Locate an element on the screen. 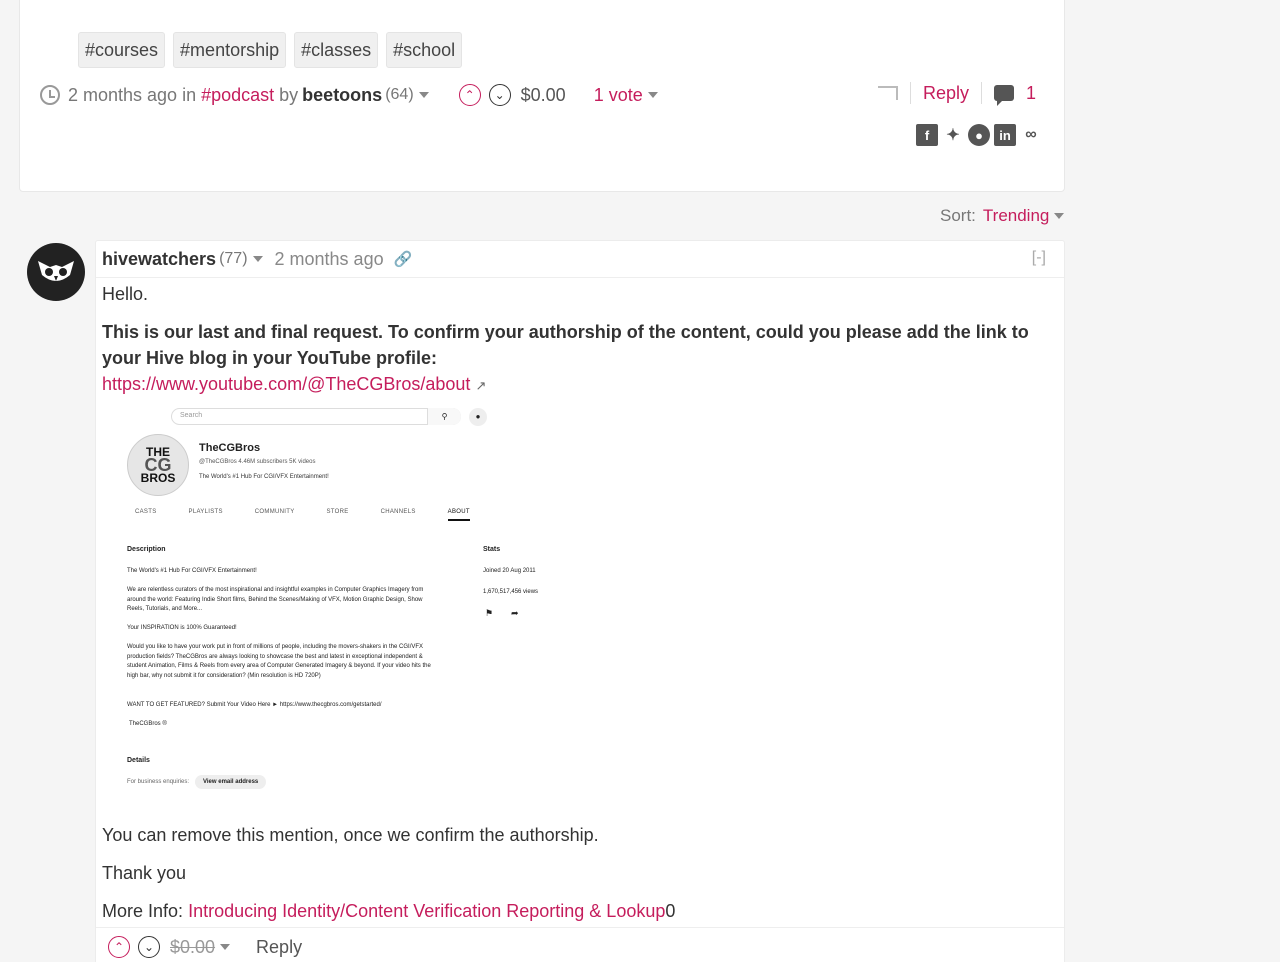 Image resolution: width=1280 pixels, height=962 pixels. by-text: by is located at coordinates (289, 94).